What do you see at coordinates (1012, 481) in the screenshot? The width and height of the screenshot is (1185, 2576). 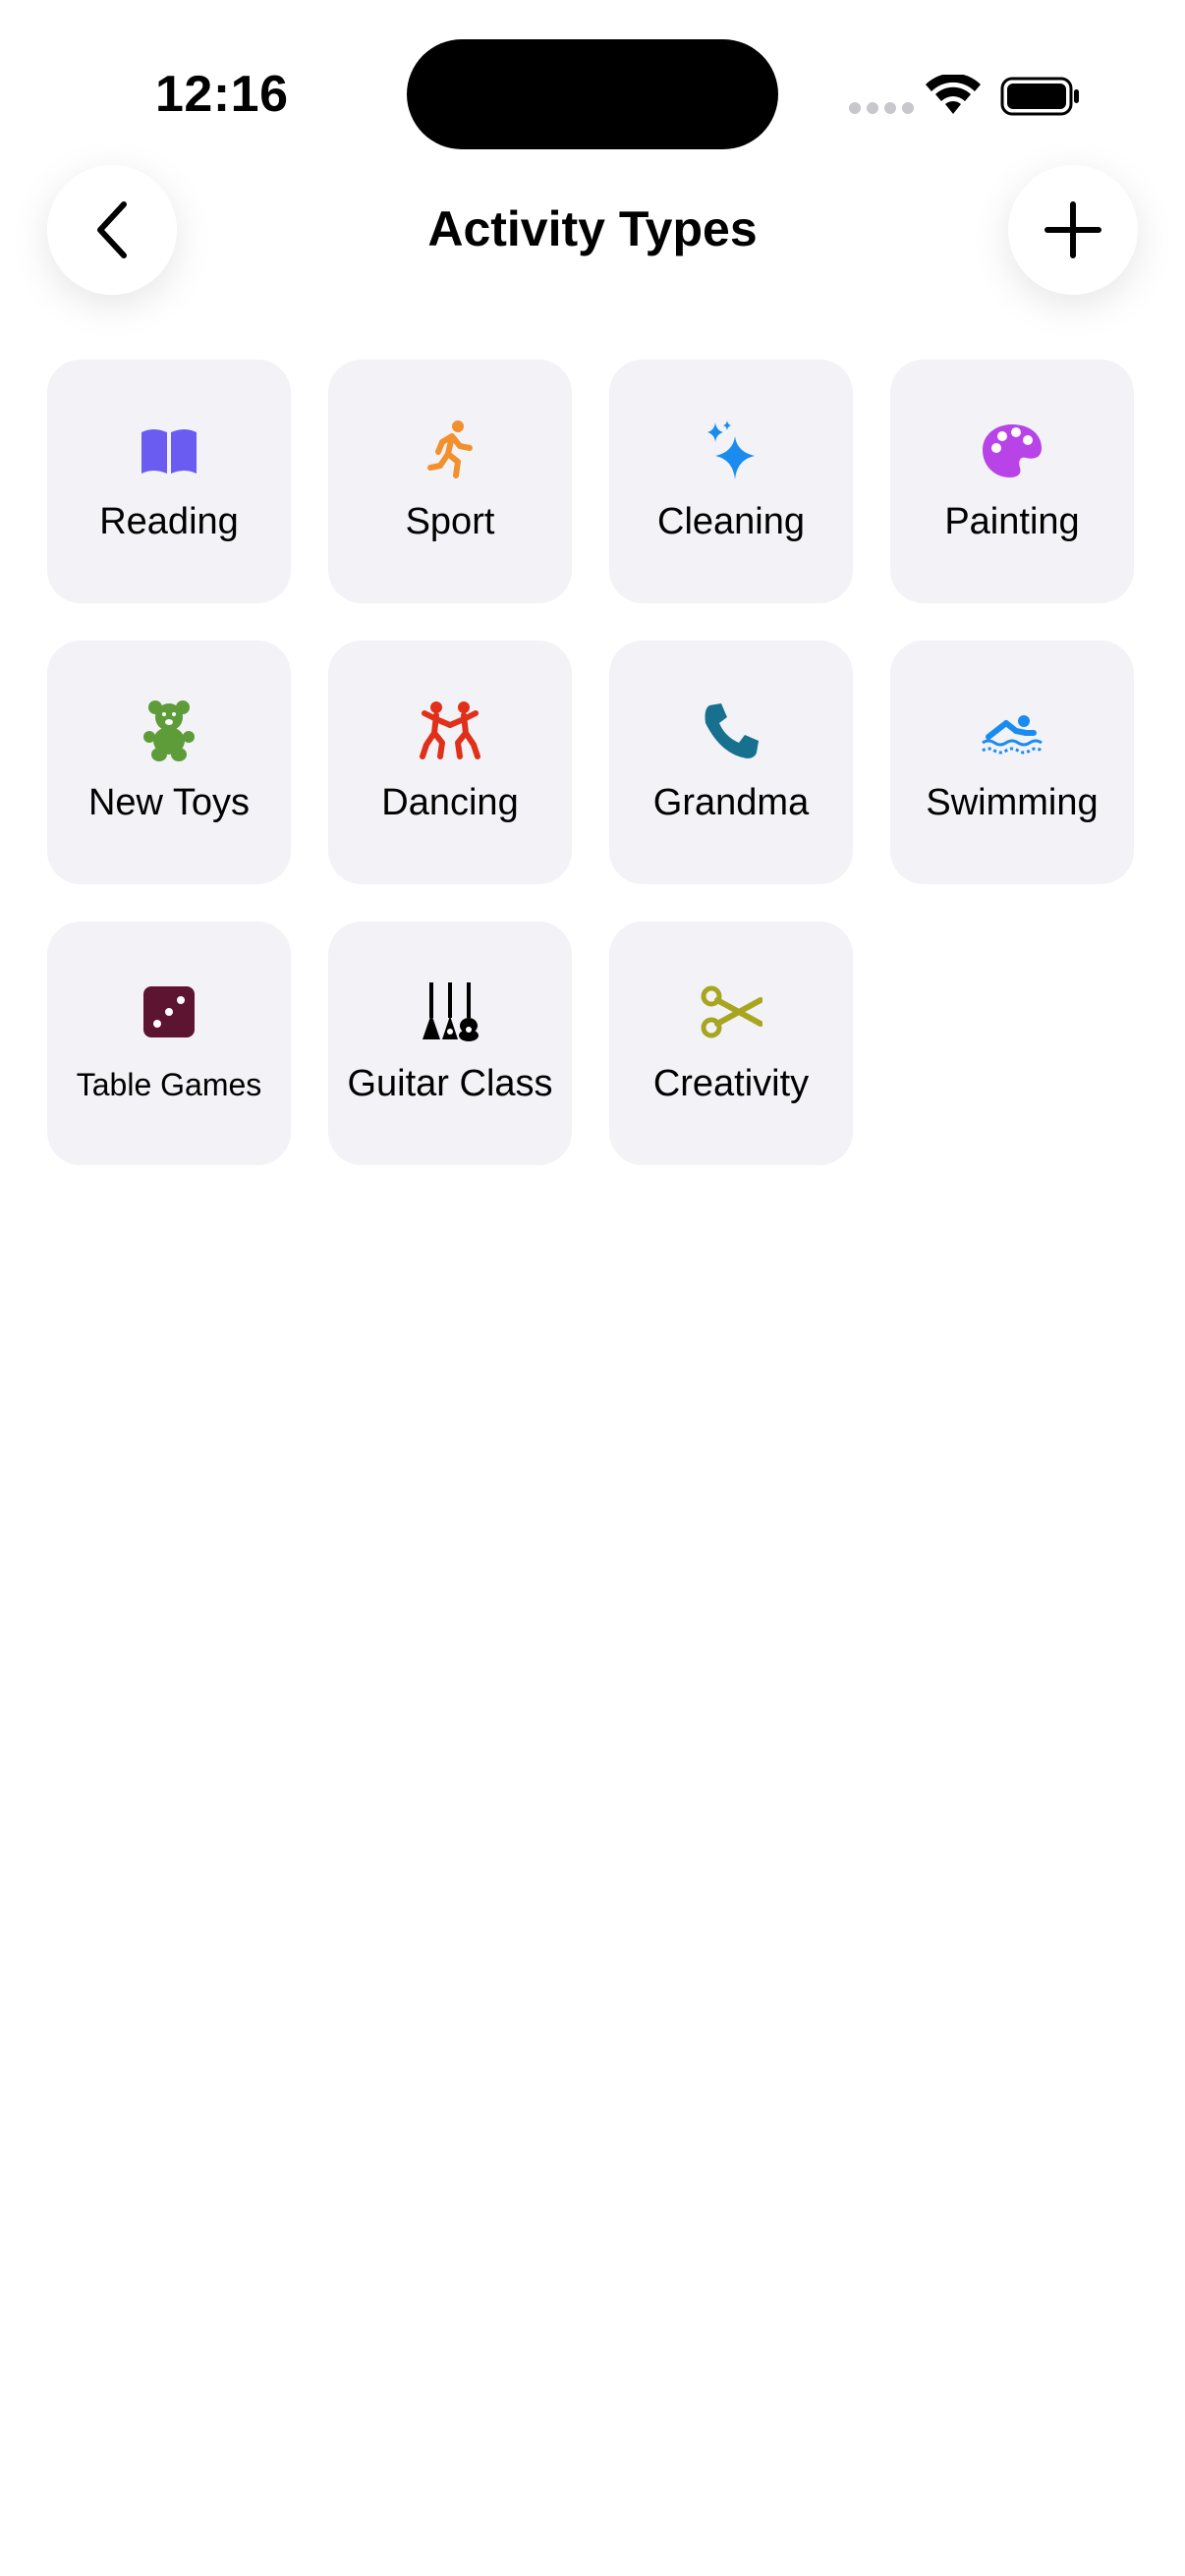 I see `activity-tile-painting: Painting` at bounding box center [1012, 481].